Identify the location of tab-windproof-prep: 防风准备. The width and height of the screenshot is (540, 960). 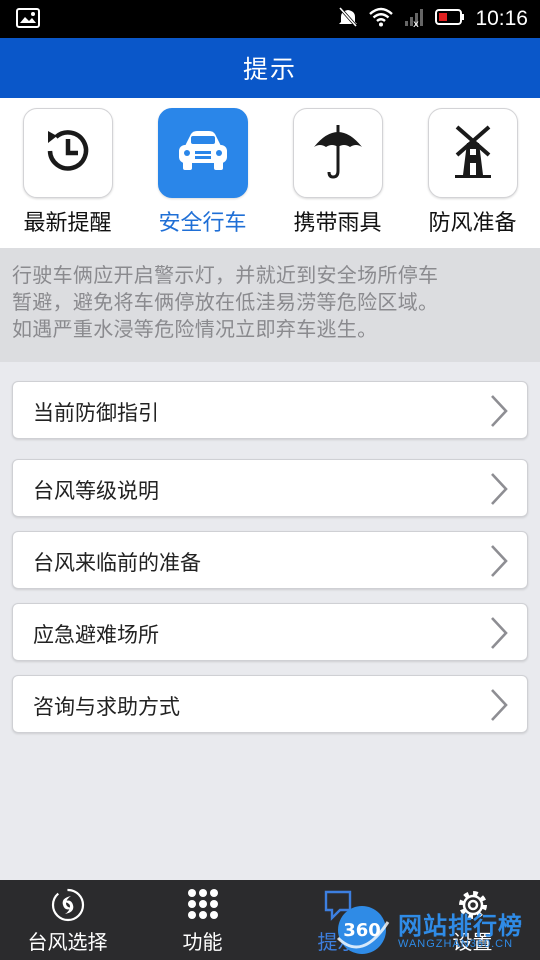
(472, 175).